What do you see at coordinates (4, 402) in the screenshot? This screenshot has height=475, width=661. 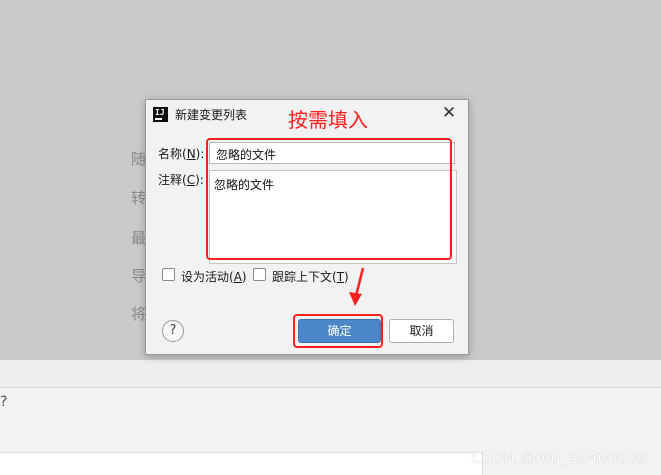 I see `background-question-text: ?` at bounding box center [4, 402].